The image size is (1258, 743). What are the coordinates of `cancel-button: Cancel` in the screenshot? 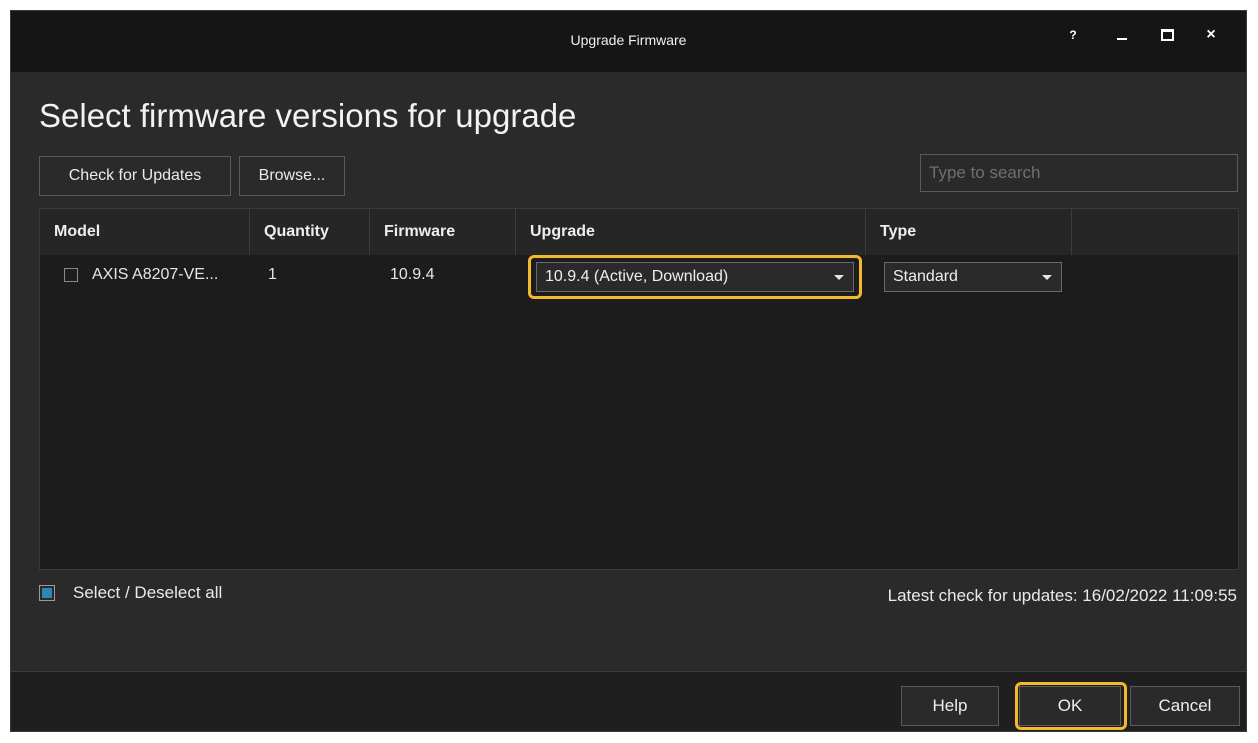 It's located at (1185, 706).